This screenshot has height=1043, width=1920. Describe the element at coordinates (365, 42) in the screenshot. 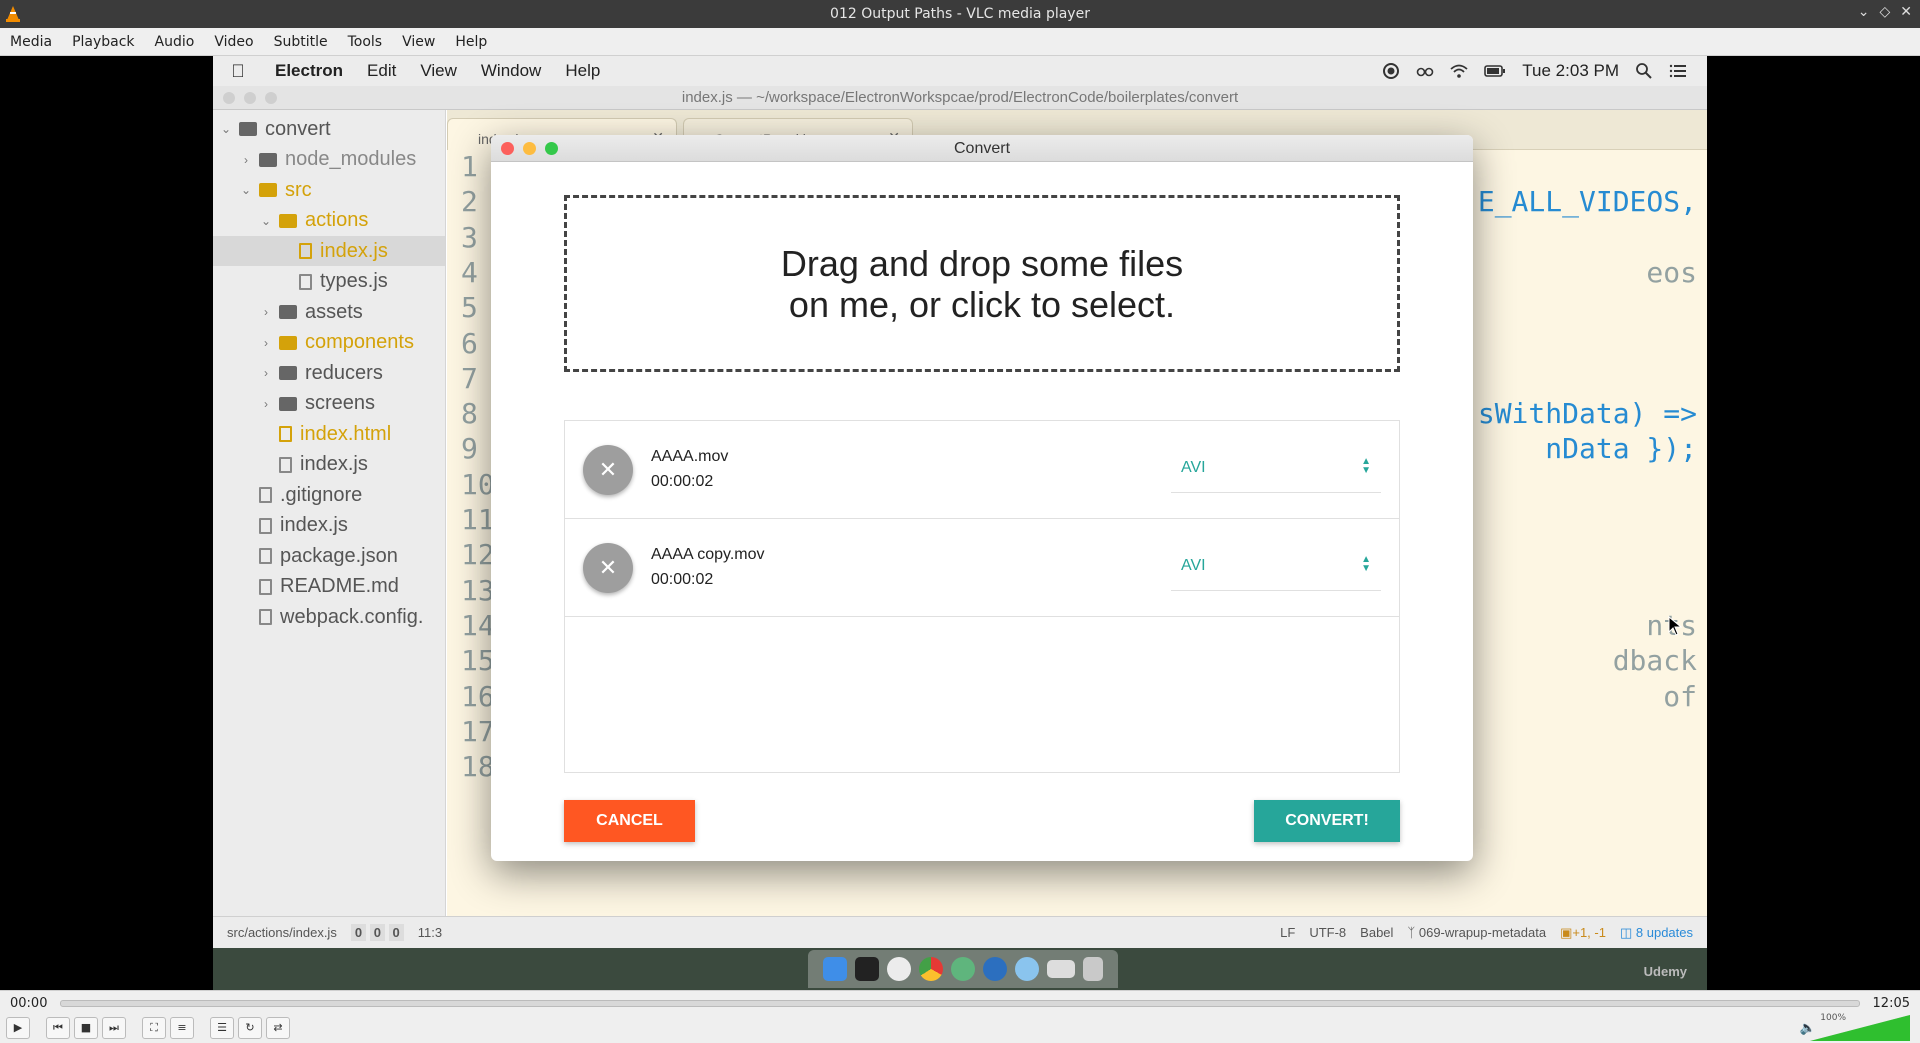

I see `menu-tools: Tools` at that location.